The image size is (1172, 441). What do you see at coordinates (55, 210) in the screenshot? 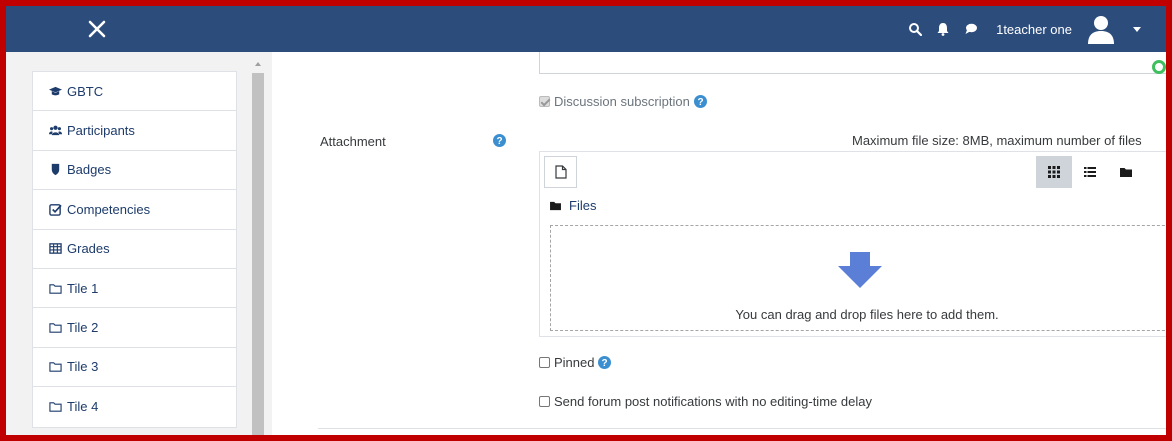
I see `check-square-icon` at bounding box center [55, 210].